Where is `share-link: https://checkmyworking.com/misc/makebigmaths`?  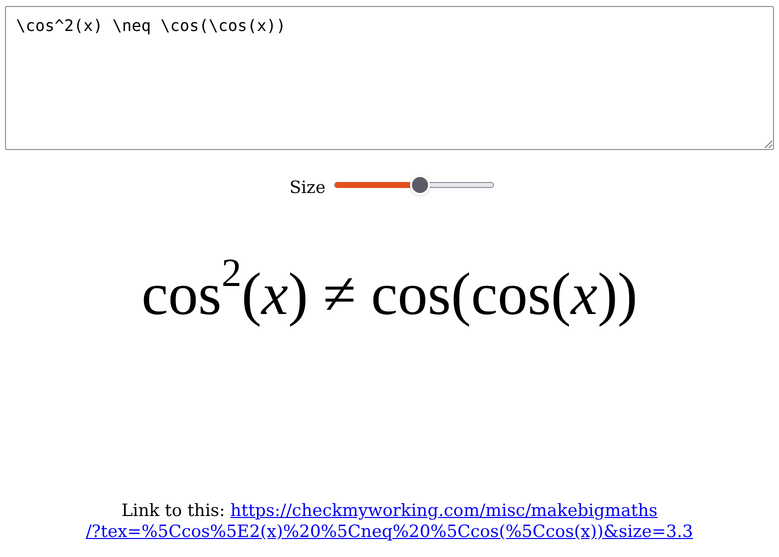 share-link: https://checkmyworking.com/misc/makebigmaths is located at coordinates (444, 511).